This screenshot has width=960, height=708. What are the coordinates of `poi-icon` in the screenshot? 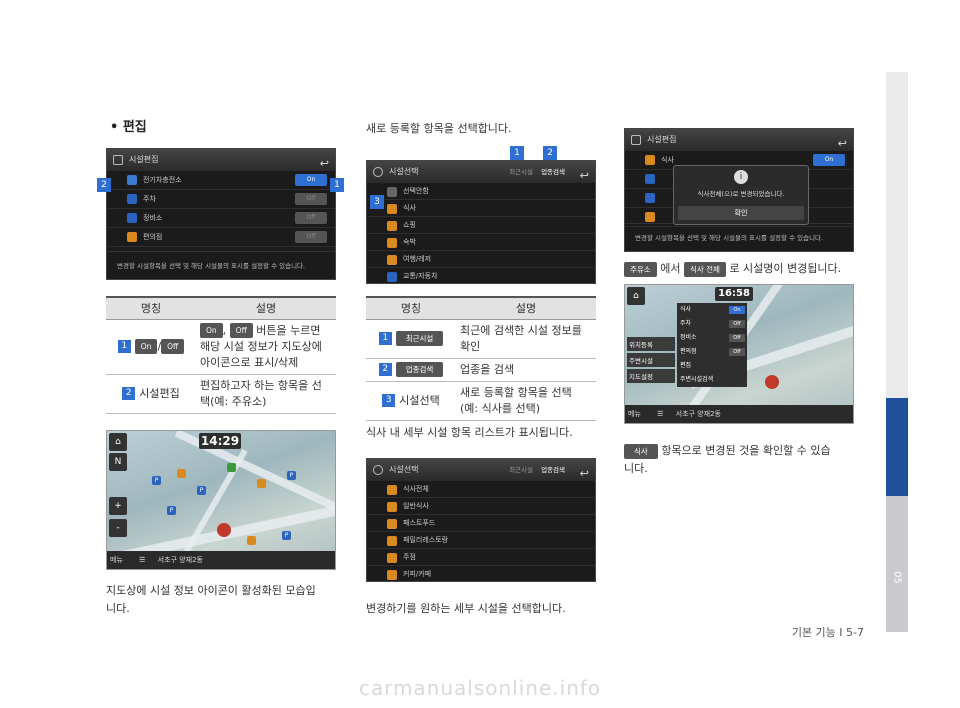 It's located at (231, 467).